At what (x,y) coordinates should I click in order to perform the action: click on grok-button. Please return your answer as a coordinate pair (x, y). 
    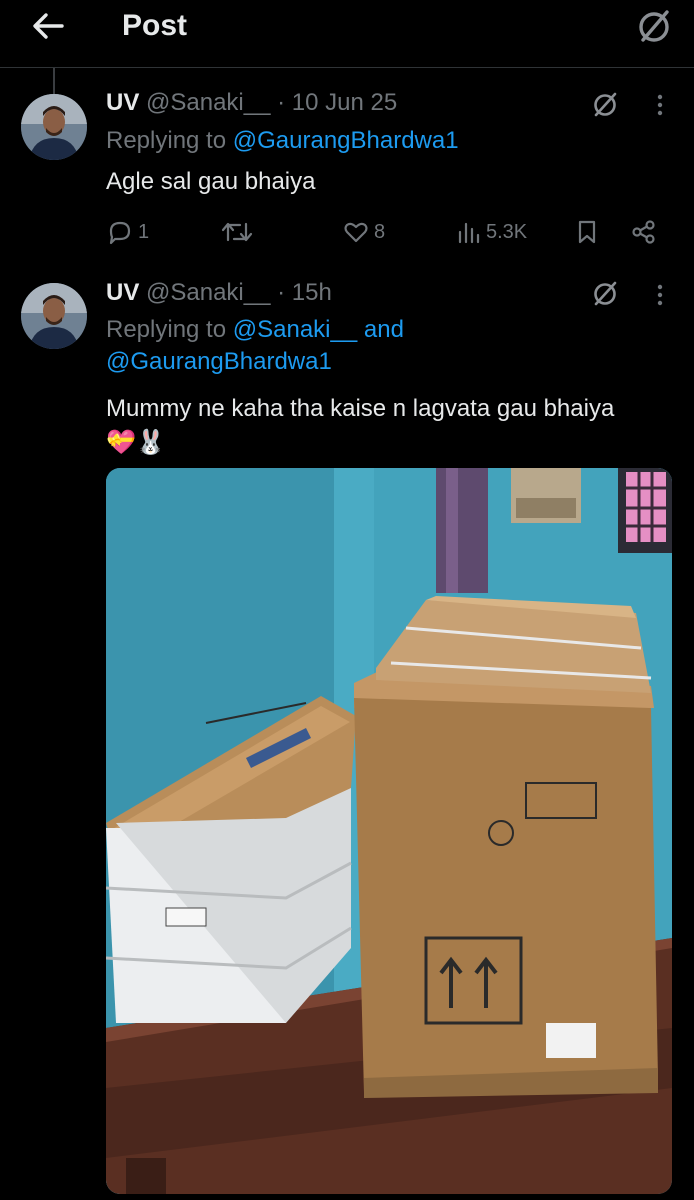
    Looking at the image, I should click on (654, 26).